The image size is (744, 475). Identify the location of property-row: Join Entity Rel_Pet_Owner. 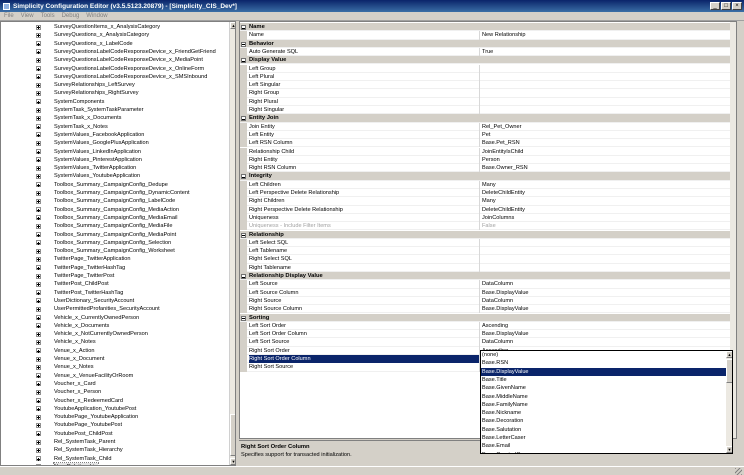
(485, 126).